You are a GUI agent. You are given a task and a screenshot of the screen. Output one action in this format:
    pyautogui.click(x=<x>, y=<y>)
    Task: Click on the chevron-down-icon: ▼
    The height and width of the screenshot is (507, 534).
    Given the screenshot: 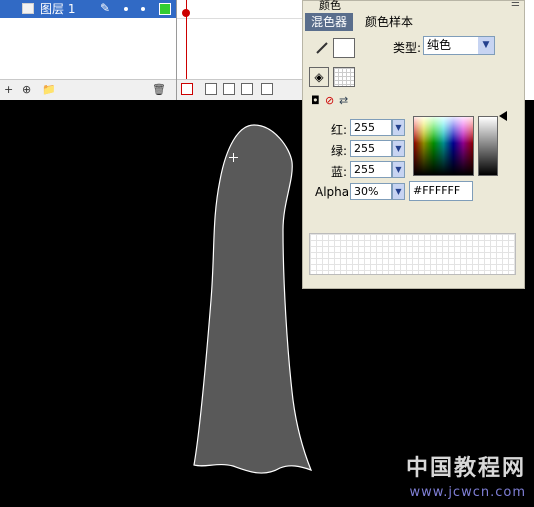 What is the action you would take?
    pyautogui.click(x=486, y=45)
    